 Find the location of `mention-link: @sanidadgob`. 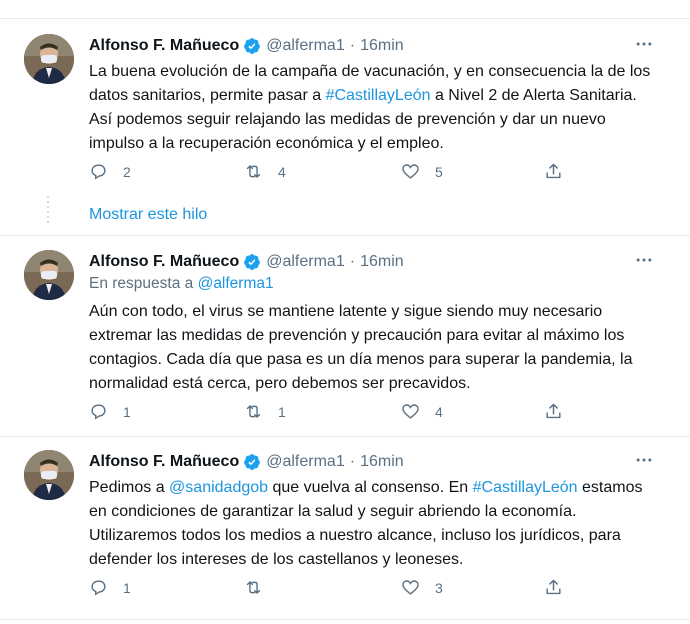

mention-link: @sanidadgob is located at coordinates (218, 487).